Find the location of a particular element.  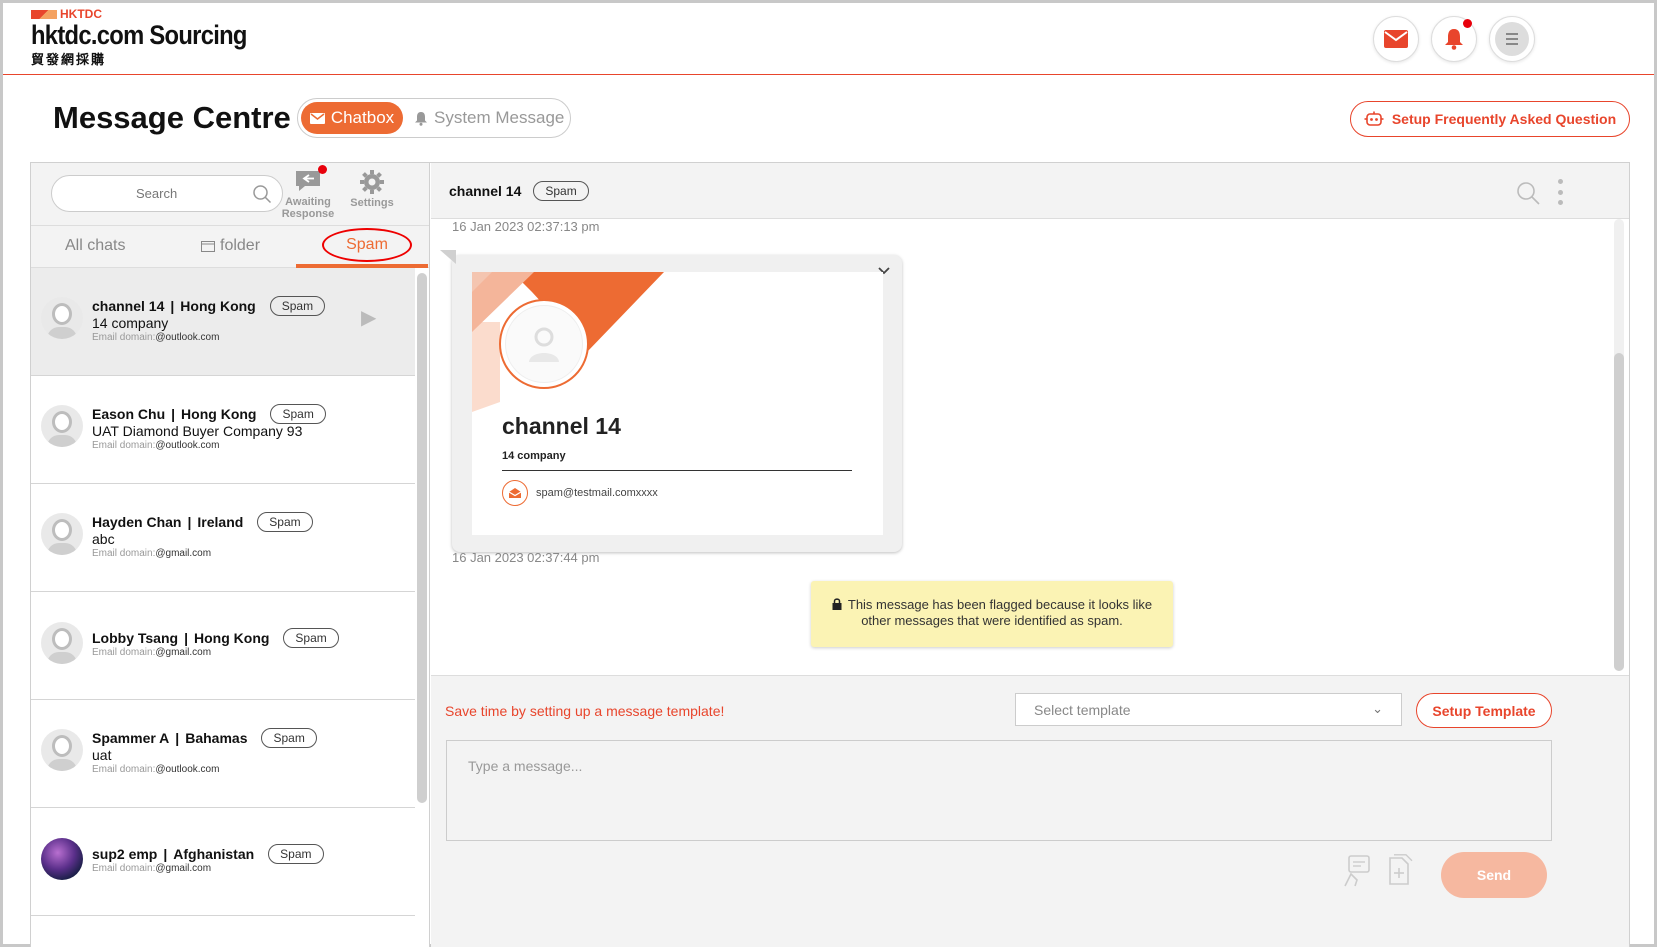

add-file-icon is located at coordinates (1401, 871).